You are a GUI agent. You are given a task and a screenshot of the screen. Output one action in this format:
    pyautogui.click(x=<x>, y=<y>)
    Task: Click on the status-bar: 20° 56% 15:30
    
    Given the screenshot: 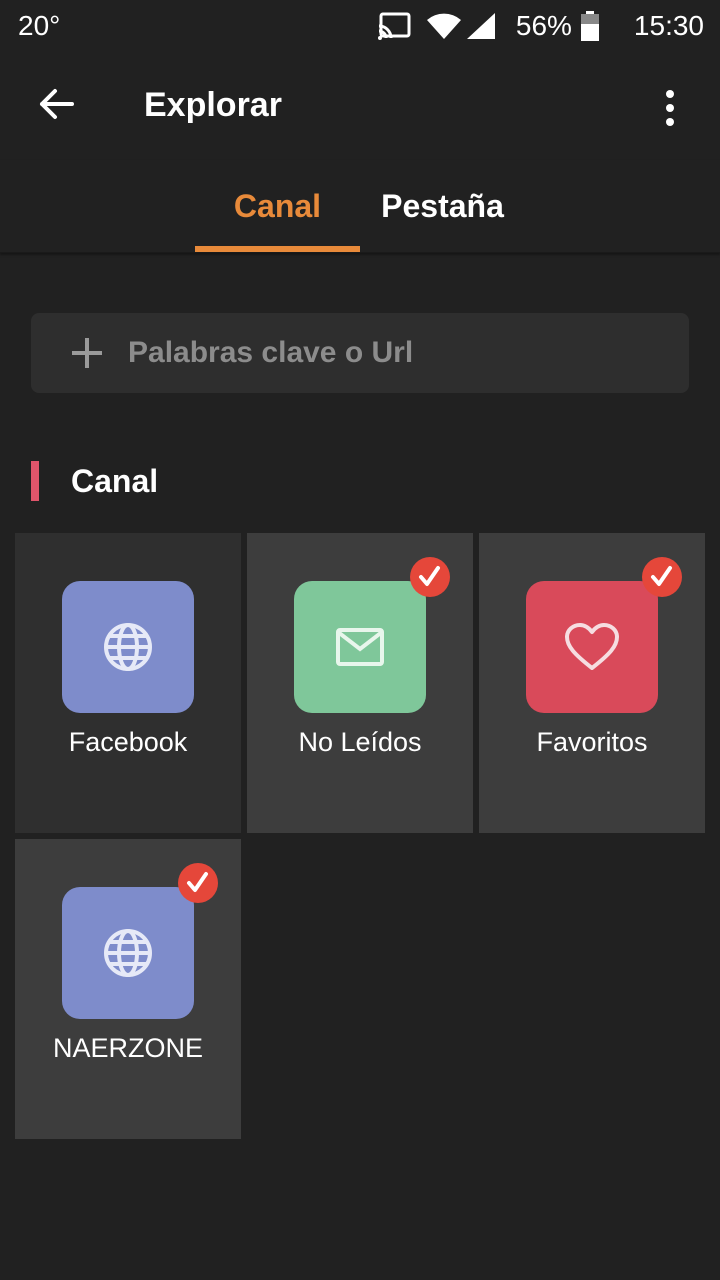 What is the action you would take?
    pyautogui.click(x=360, y=26)
    